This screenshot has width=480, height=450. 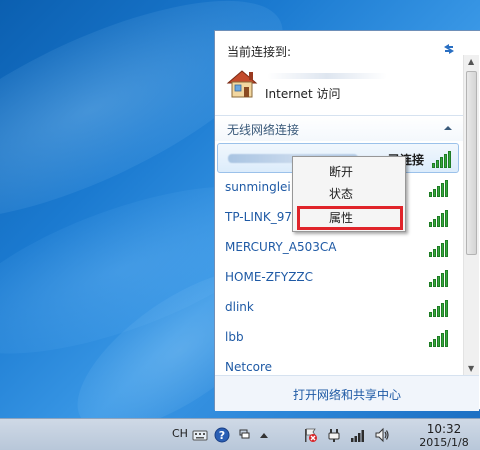 What do you see at coordinates (249, 367) in the screenshot?
I see `network-name: Netcore` at bounding box center [249, 367].